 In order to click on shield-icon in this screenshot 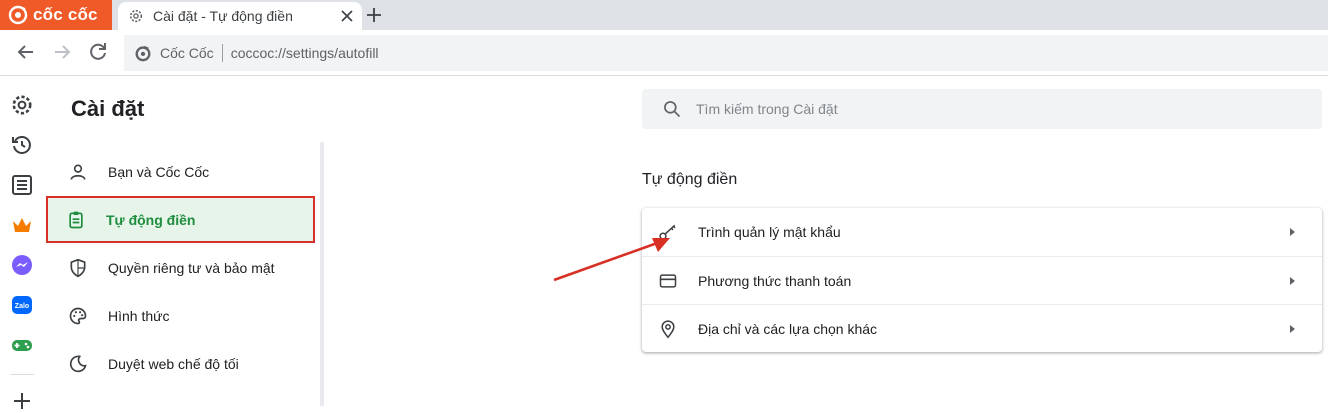, I will do `click(78, 268)`.